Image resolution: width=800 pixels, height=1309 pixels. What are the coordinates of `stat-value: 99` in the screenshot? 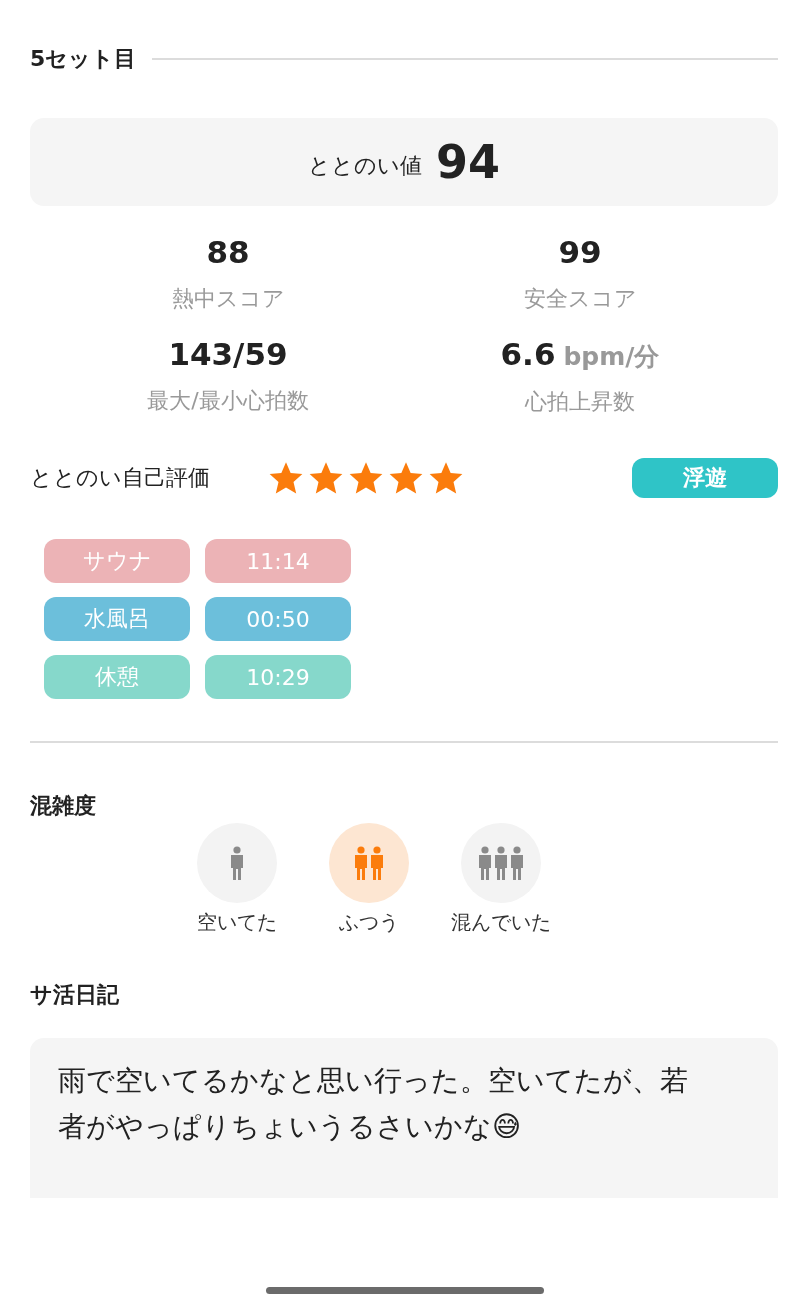 It's located at (580, 252).